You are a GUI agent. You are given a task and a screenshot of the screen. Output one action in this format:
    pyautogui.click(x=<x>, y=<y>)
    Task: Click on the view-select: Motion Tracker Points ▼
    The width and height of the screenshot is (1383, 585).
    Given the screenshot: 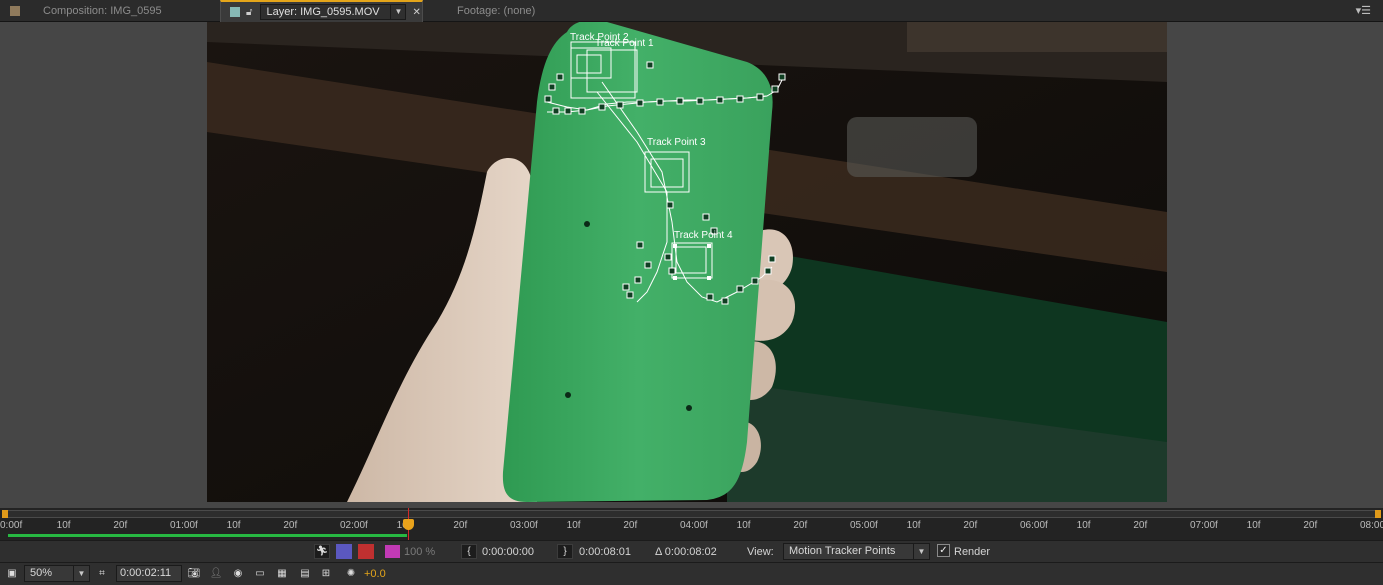 What is the action you would take?
    pyautogui.click(x=856, y=551)
    